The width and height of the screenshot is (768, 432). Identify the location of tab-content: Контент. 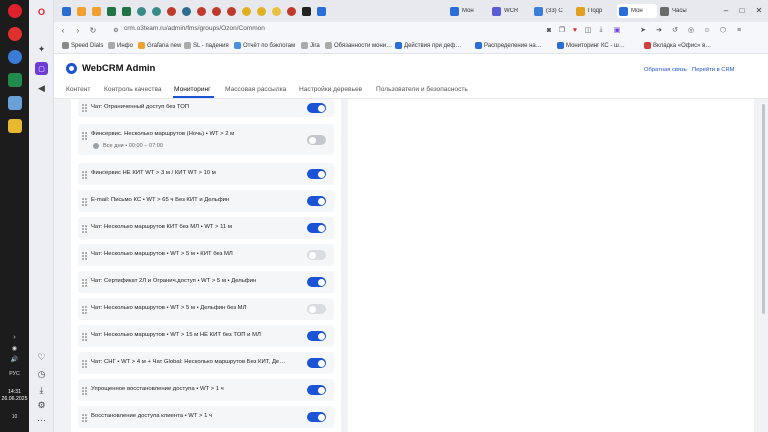
(78, 89).